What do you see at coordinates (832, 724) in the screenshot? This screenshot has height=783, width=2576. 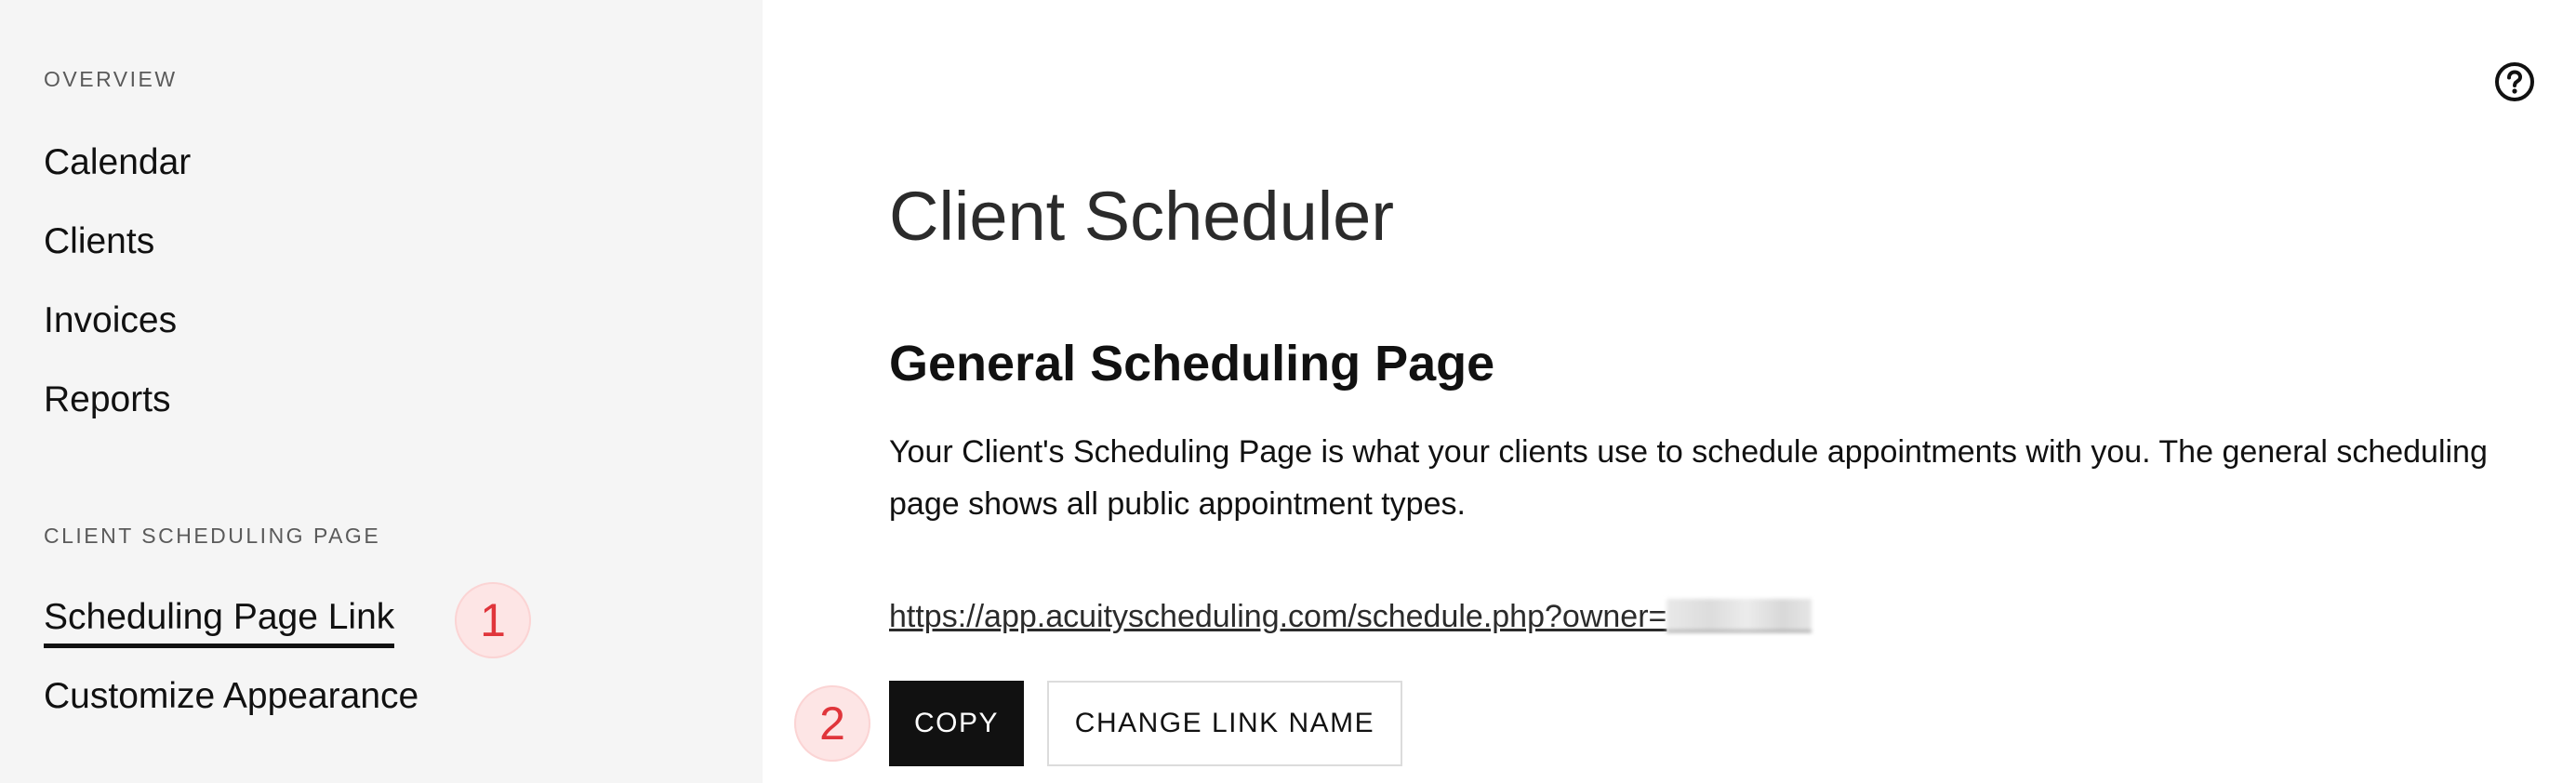 I see `step-badge-2: 2` at bounding box center [832, 724].